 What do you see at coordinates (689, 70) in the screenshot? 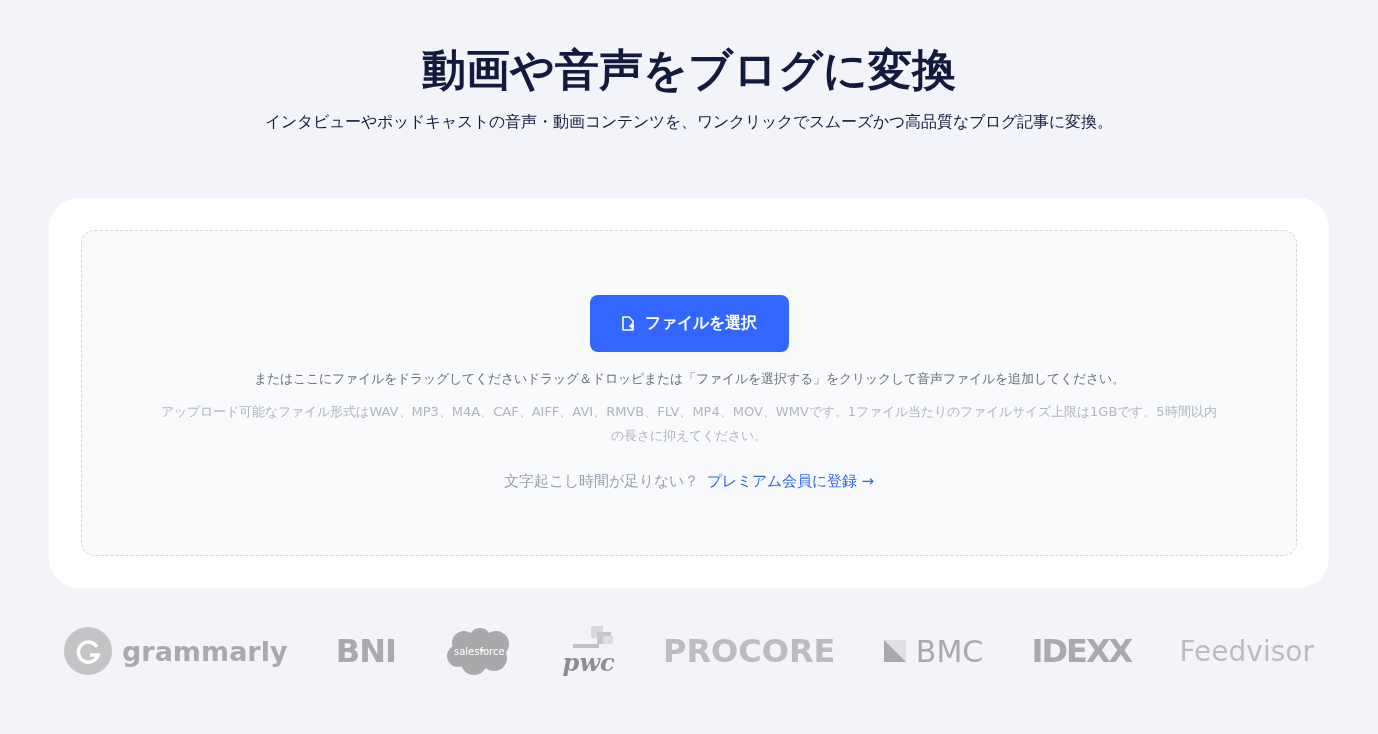
I see `page-title: 動画や音声をブログに変換` at bounding box center [689, 70].